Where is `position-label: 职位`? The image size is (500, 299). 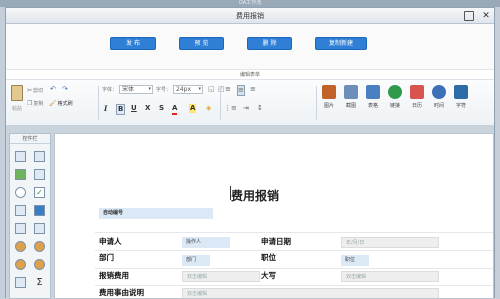
position-label: 职位 is located at coordinates (268, 257).